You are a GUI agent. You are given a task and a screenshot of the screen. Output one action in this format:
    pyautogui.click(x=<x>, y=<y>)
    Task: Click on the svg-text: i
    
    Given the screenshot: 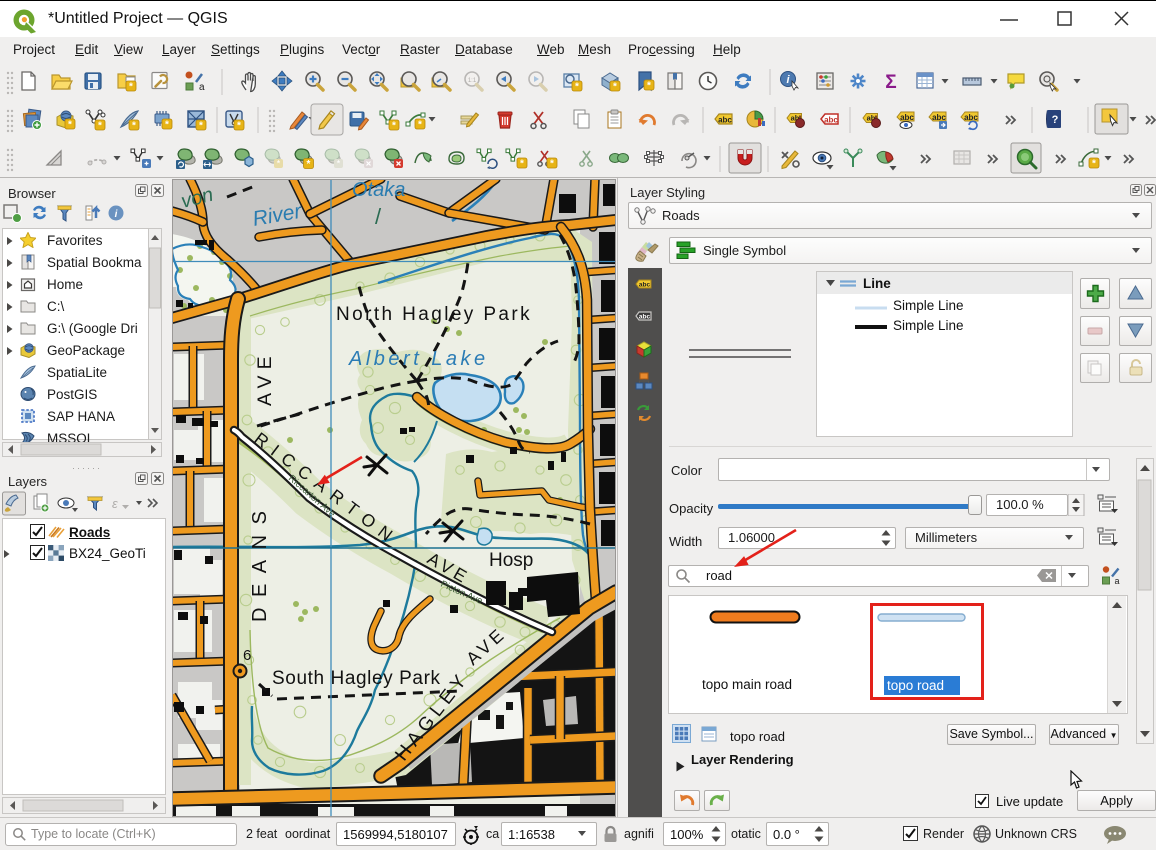 What is the action you would take?
    pyautogui.click(x=116, y=214)
    